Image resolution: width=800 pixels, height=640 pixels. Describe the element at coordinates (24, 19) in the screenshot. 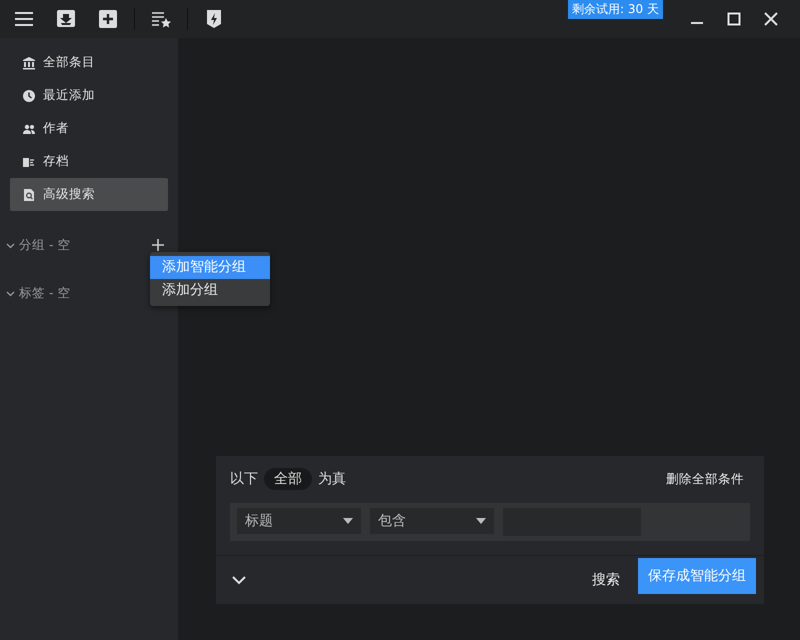

I see `menu-icon` at that location.